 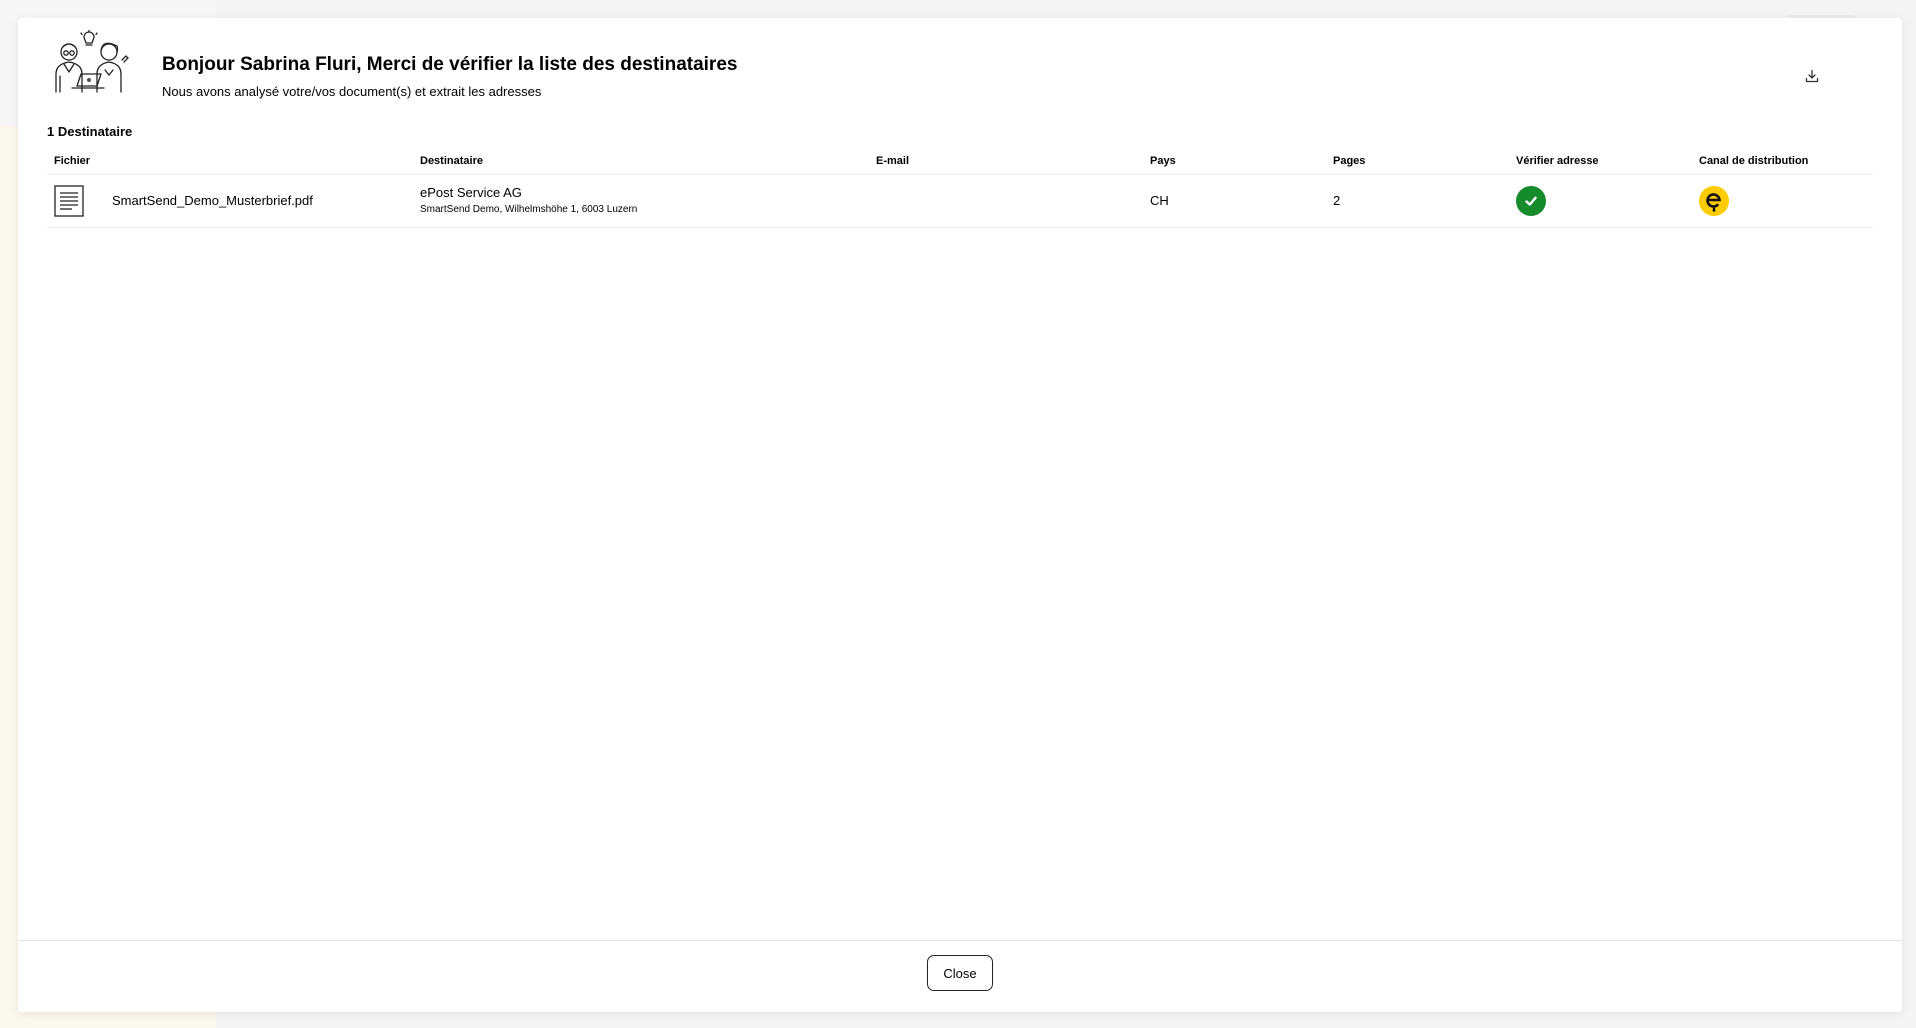 What do you see at coordinates (1006, 201) in the screenshot?
I see `email-cell` at bounding box center [1006, 201].